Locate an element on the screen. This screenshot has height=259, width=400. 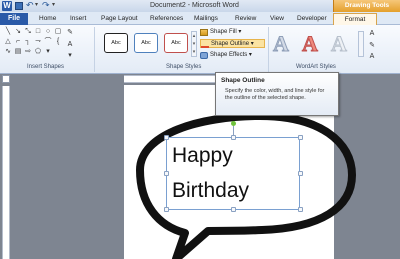
rotation-handle is located at coordinates (233, 123).